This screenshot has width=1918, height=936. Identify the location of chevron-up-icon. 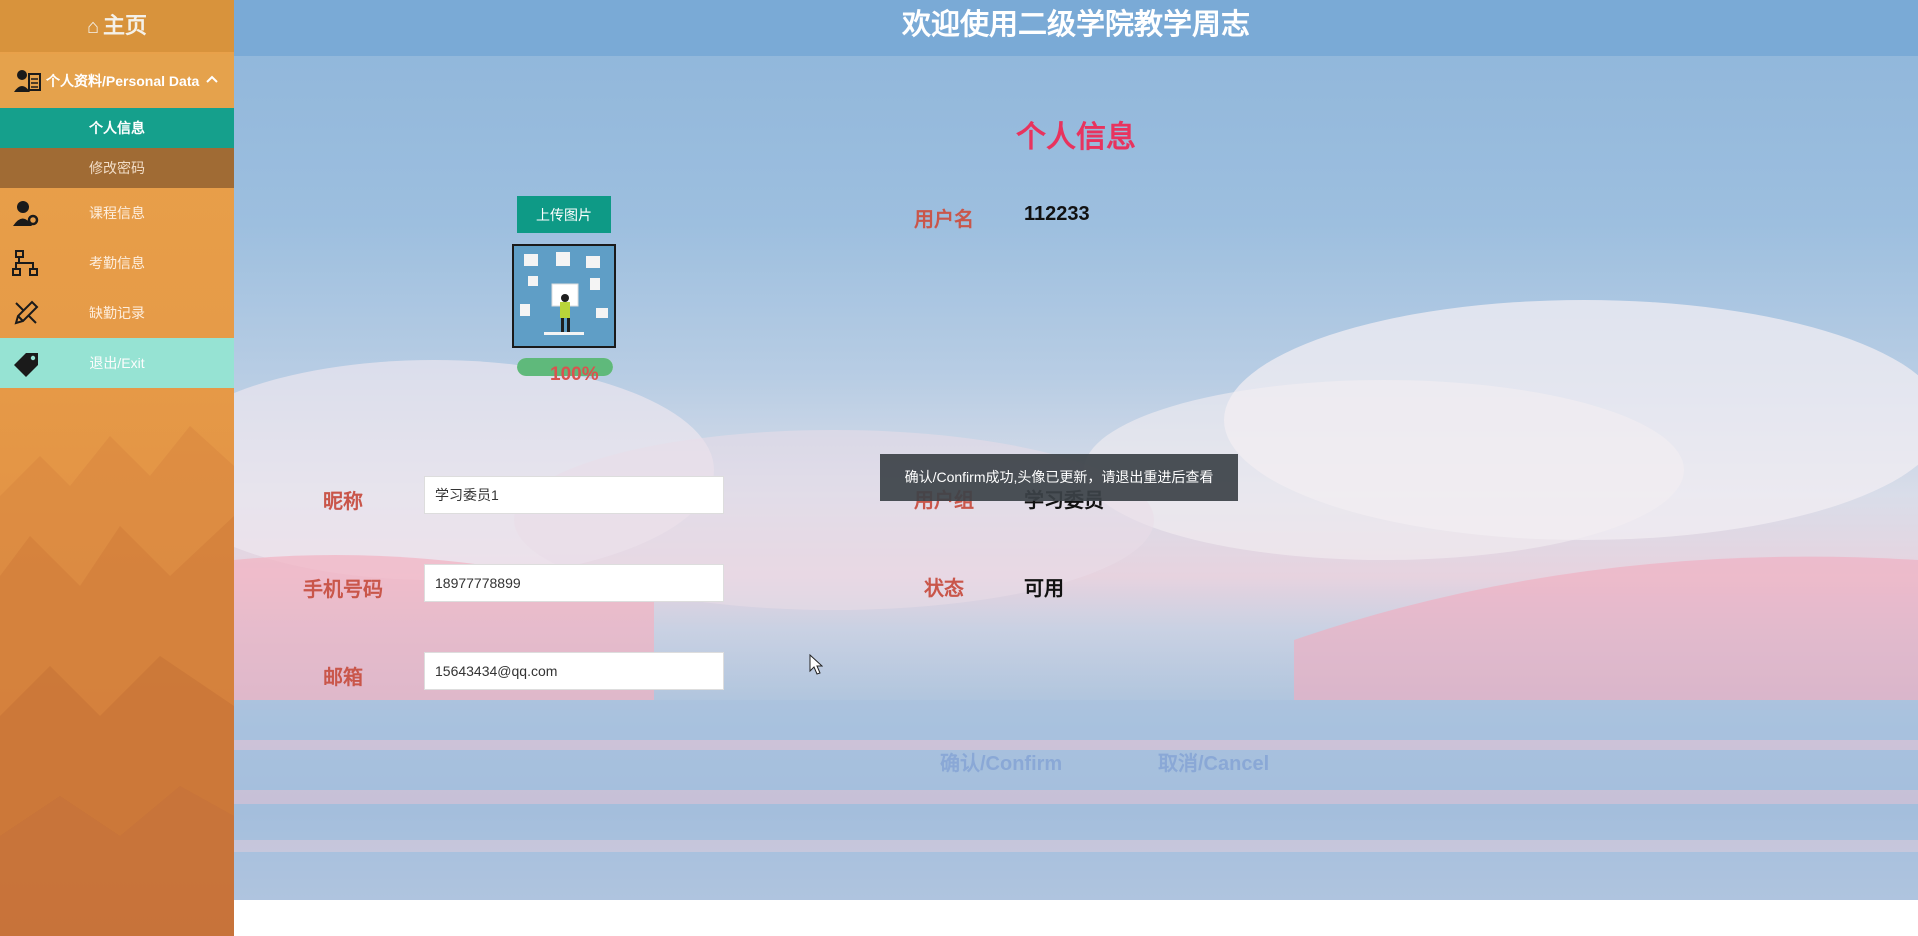
(212, 79).